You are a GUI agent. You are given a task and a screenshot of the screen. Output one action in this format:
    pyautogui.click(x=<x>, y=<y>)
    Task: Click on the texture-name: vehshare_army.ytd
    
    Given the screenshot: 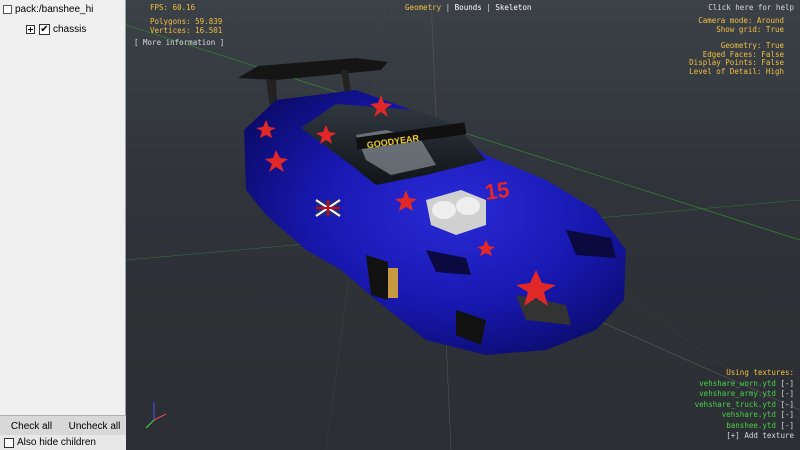 What is the action you would take?
    pyautogui.click(x=737, y=393)
    